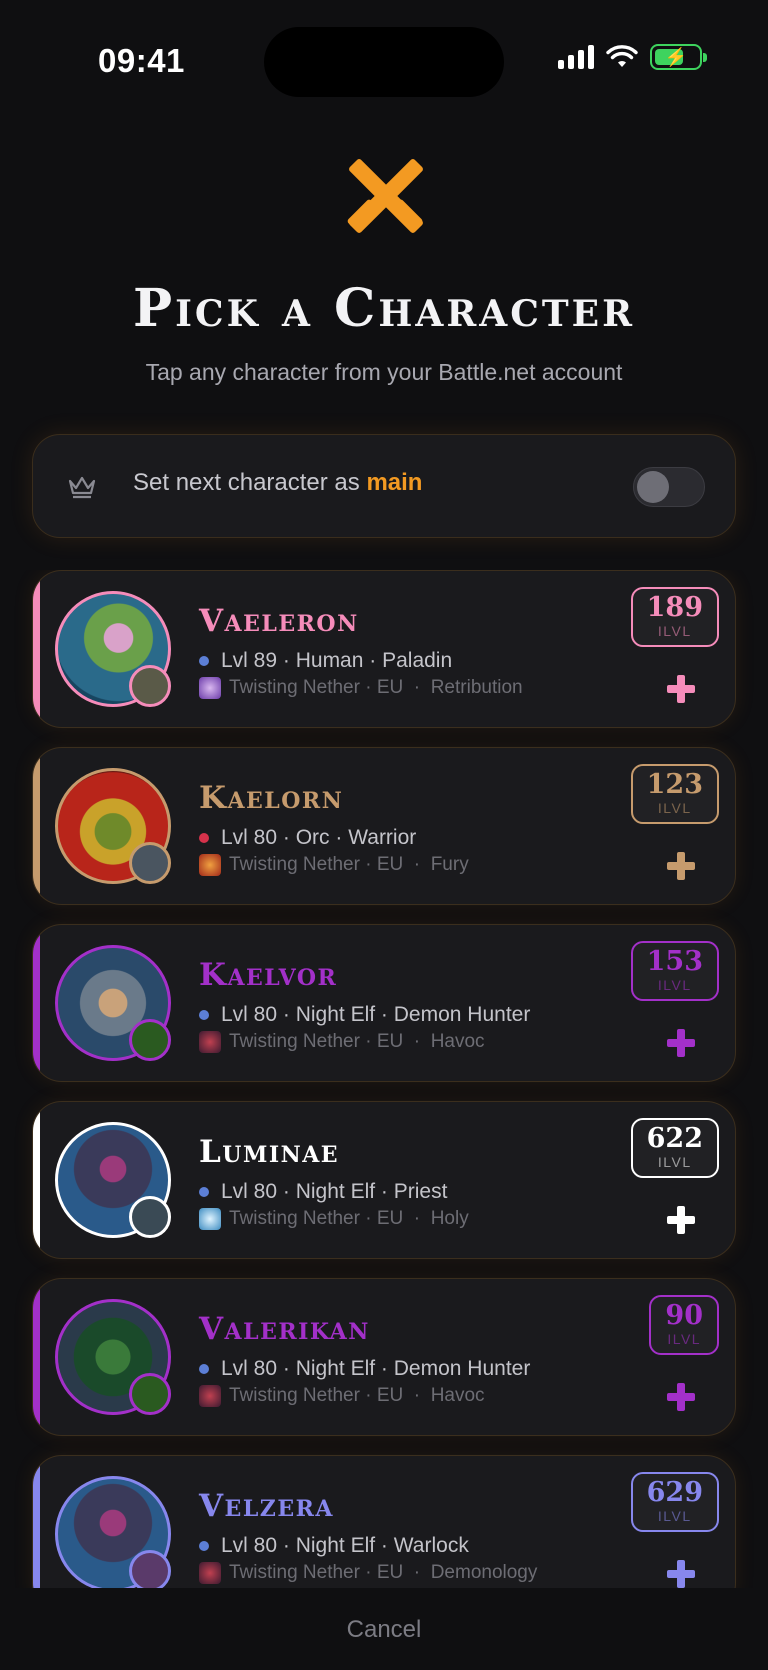  I want to click on character-name: Luminae, so click(269, 1152).